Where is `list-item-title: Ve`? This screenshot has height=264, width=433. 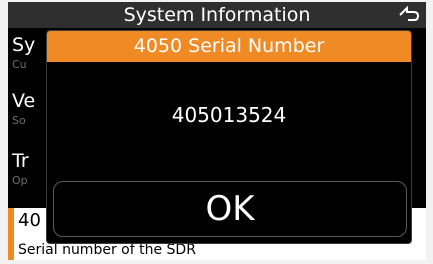
list-item-title: Ve is located at coordinates (24, 101).